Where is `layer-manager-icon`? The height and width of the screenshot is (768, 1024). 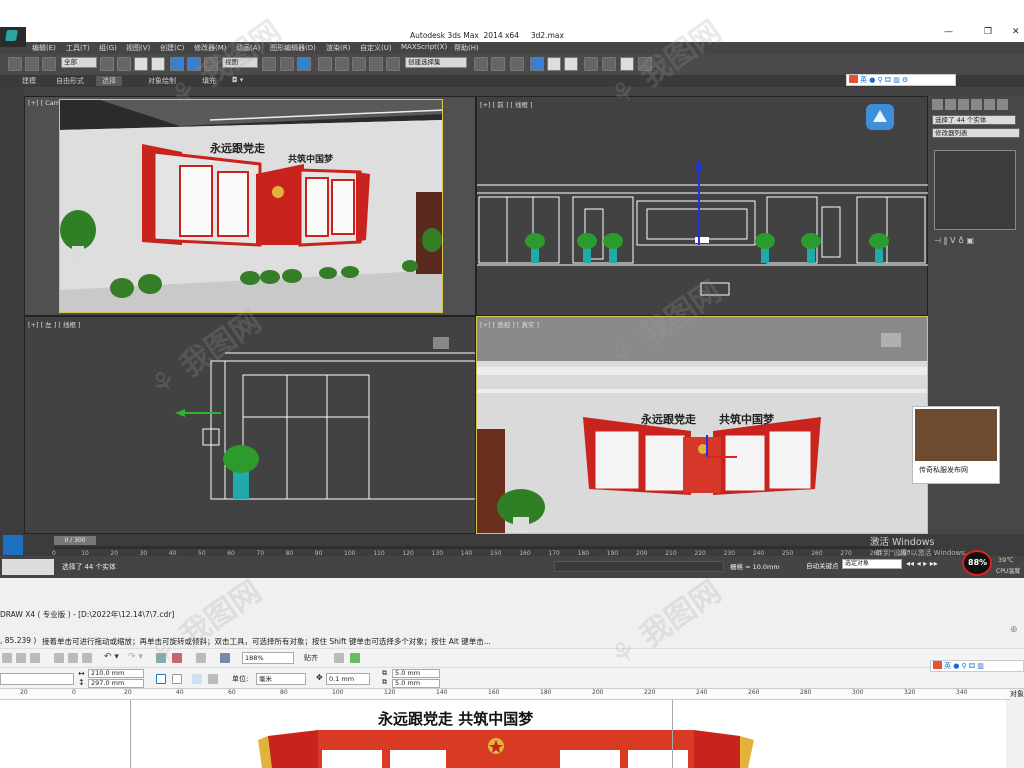
layer-manager-icon is located at coordinates (517, 64).